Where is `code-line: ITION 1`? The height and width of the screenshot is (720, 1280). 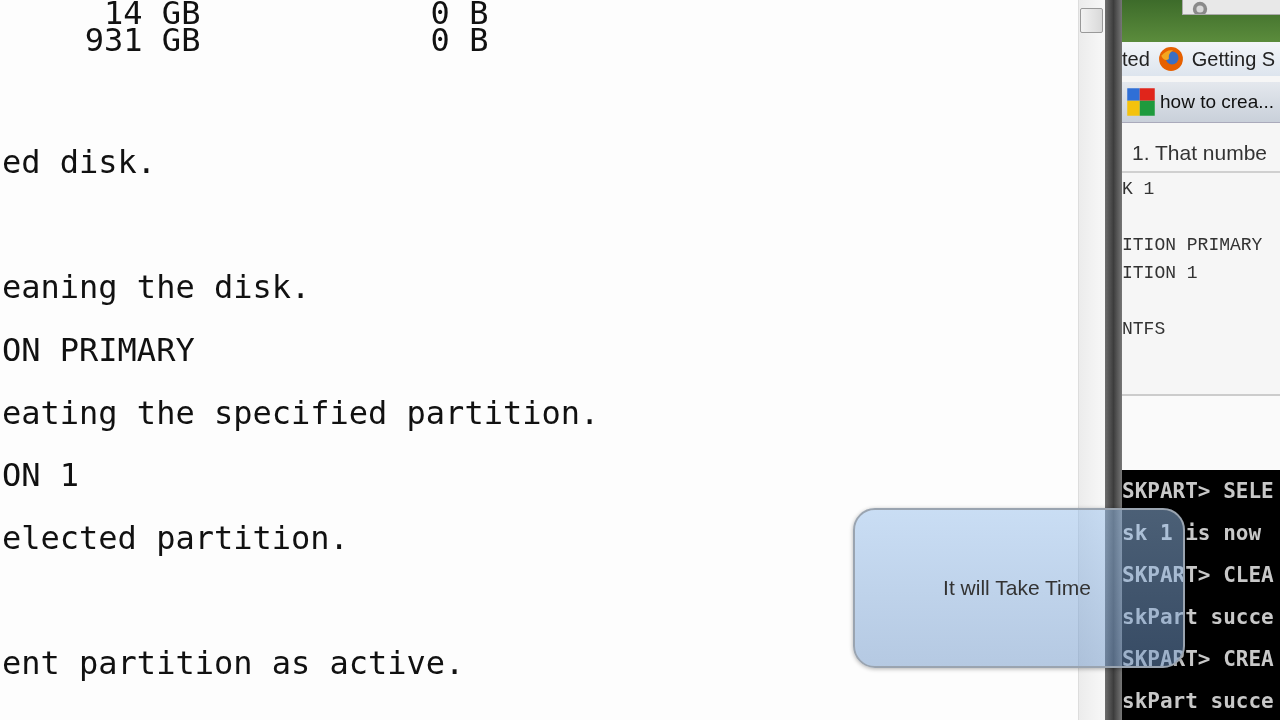 code-line: ITION 1 is located at coordinates (1160, 273).